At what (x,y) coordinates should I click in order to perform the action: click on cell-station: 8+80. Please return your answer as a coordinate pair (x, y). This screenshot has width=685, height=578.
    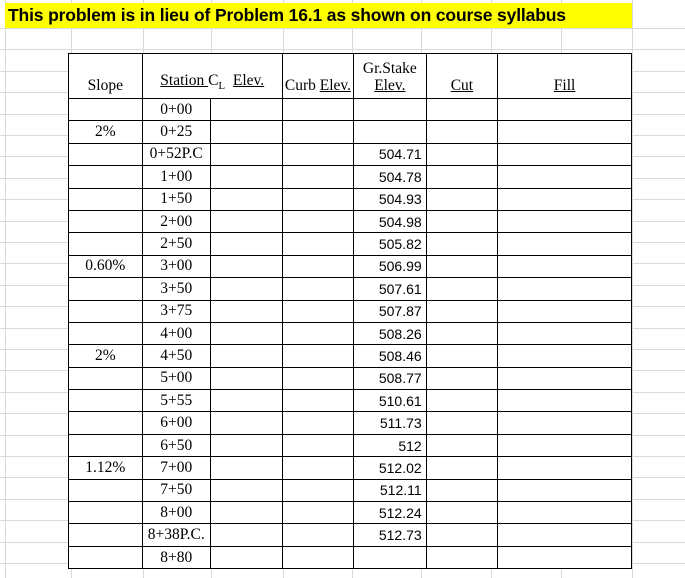
    Looking at the image, I should click on (176, 557).